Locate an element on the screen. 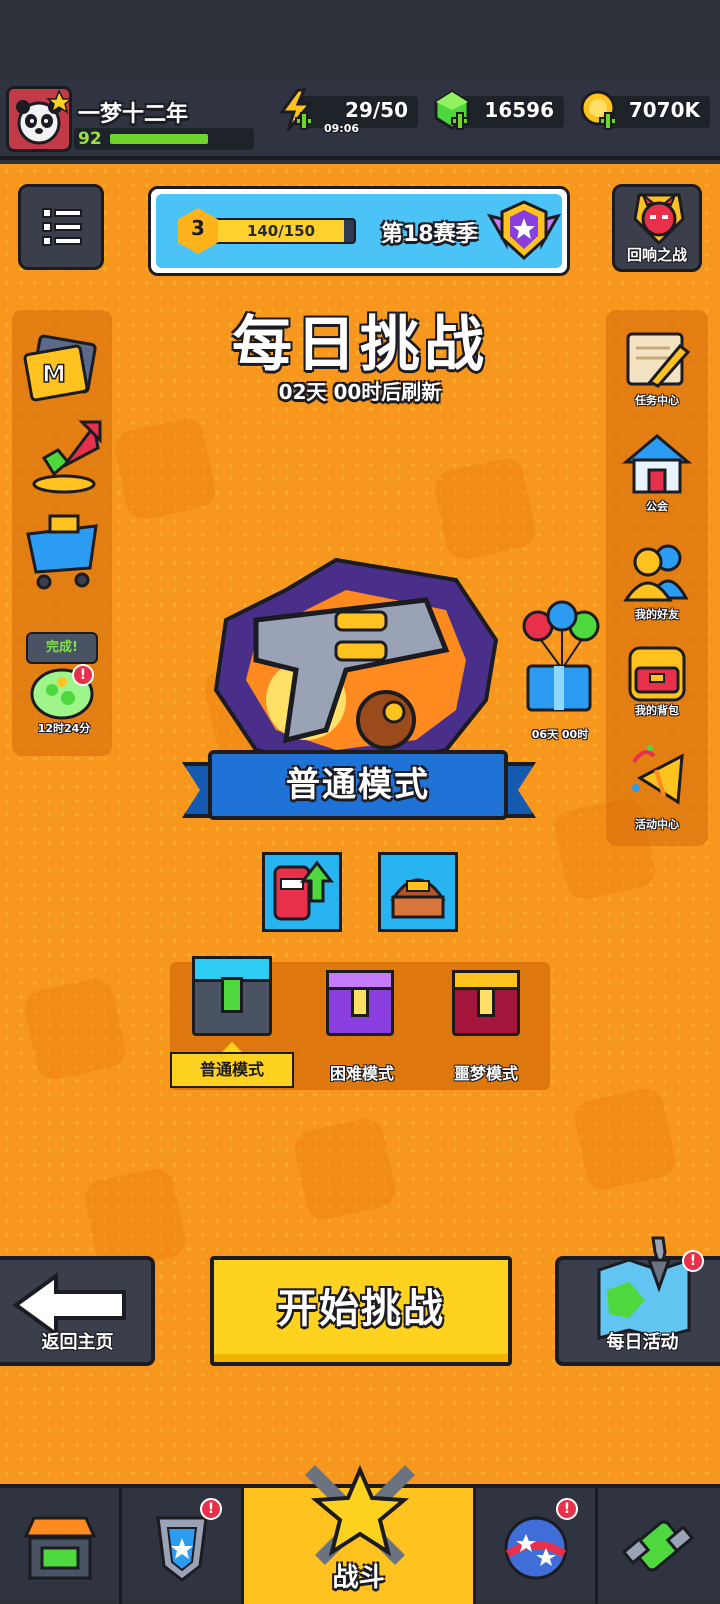  guild-house-icon is located at coordinates (657, 464).